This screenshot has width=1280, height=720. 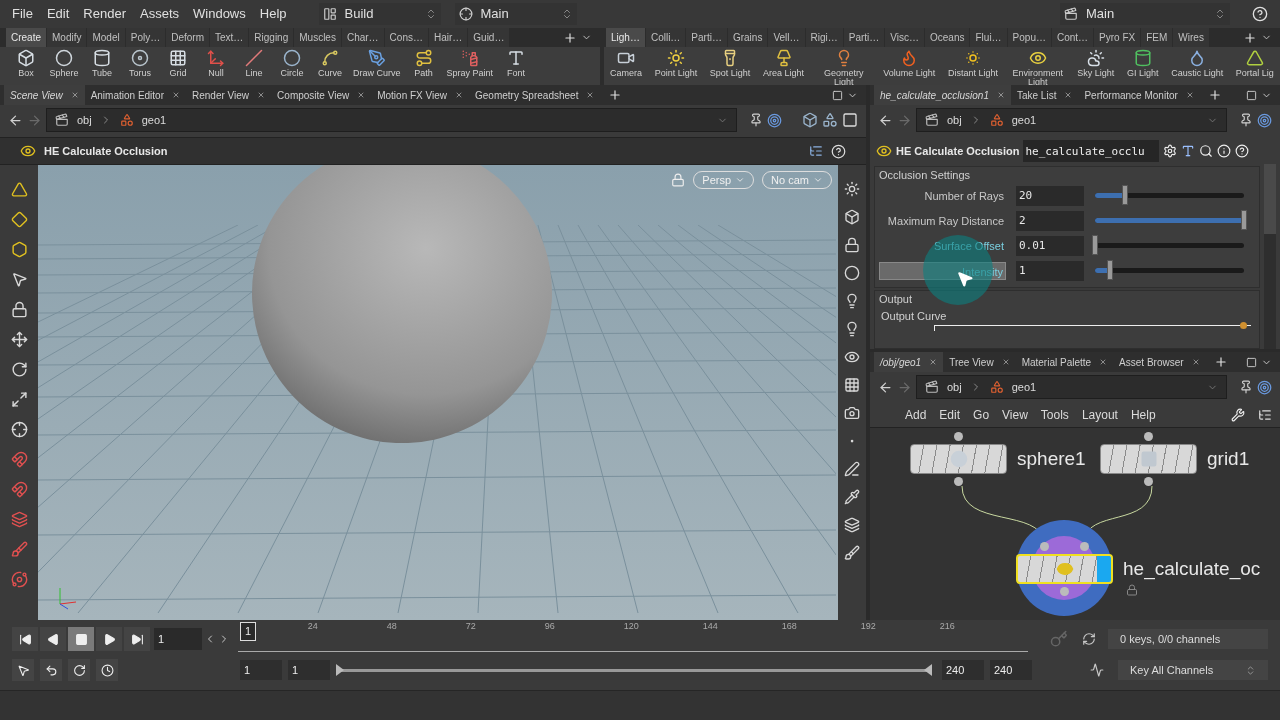 What do you see at coordinates (1238, 414) in the screenshot?
I see `wrench-icon` at bounding box center [1238, 414].